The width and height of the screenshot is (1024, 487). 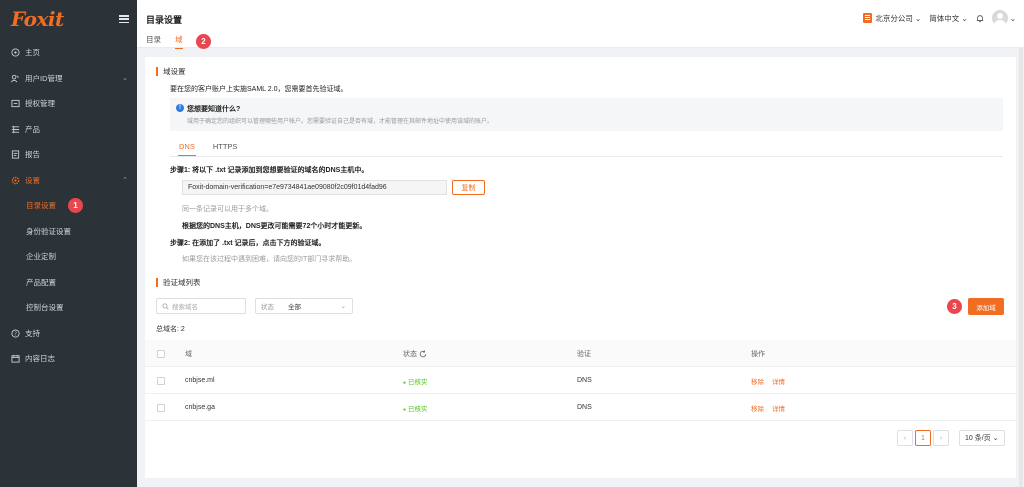 What do you see at coordinates (170, 329) in the screenshot?
I see `total-domains: 总域名: 2` at bounding box center [170, 329].